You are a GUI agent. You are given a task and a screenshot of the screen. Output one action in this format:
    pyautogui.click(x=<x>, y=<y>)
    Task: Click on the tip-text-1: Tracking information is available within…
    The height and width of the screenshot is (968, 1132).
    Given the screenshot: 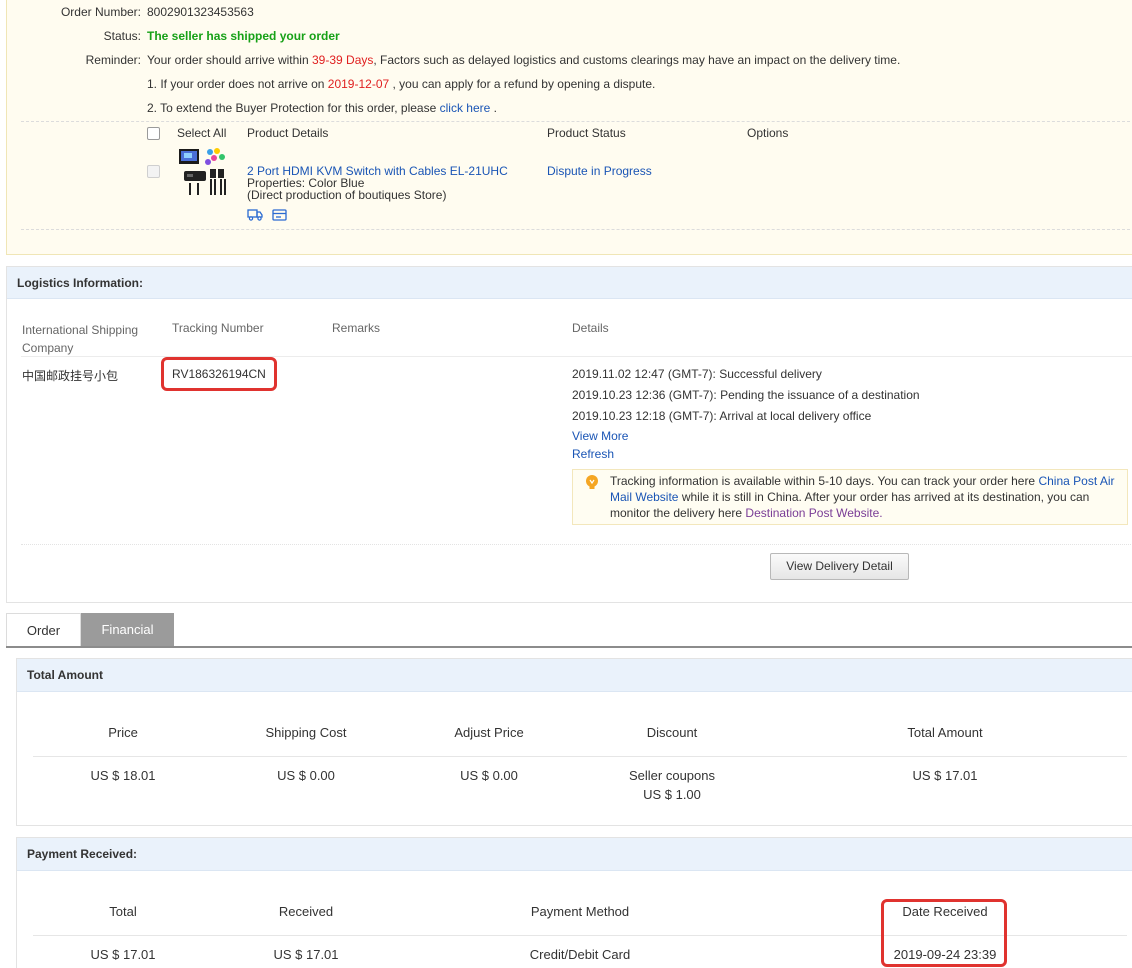 What is the action you would take?
    pyautogui.click(x=823, y=481)
    